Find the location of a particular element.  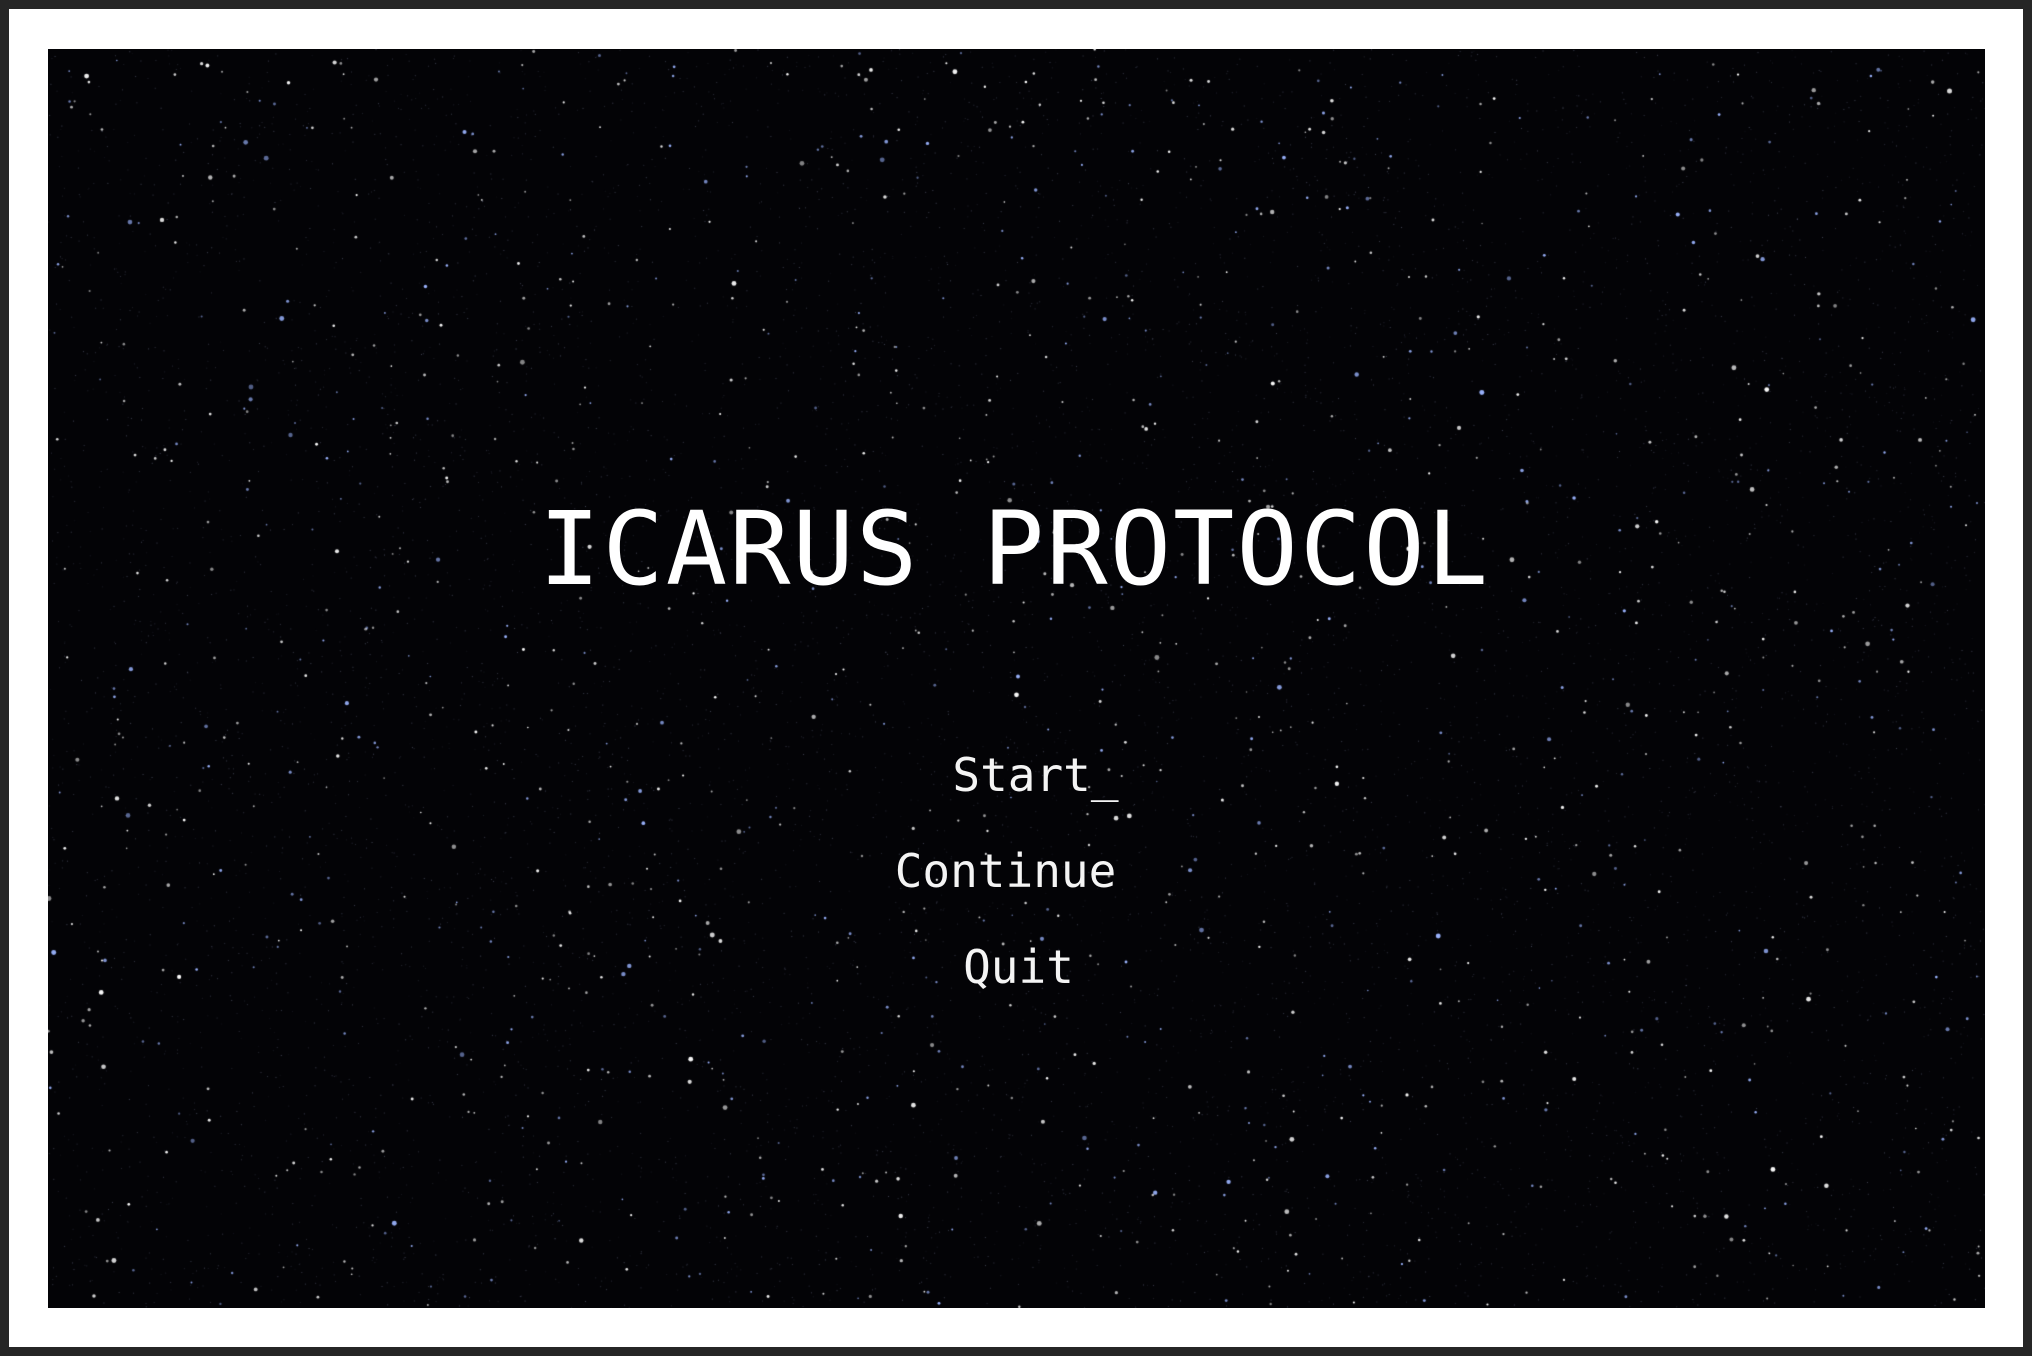

menu-item-continue: Continue is located at coordinates (1011, 871).